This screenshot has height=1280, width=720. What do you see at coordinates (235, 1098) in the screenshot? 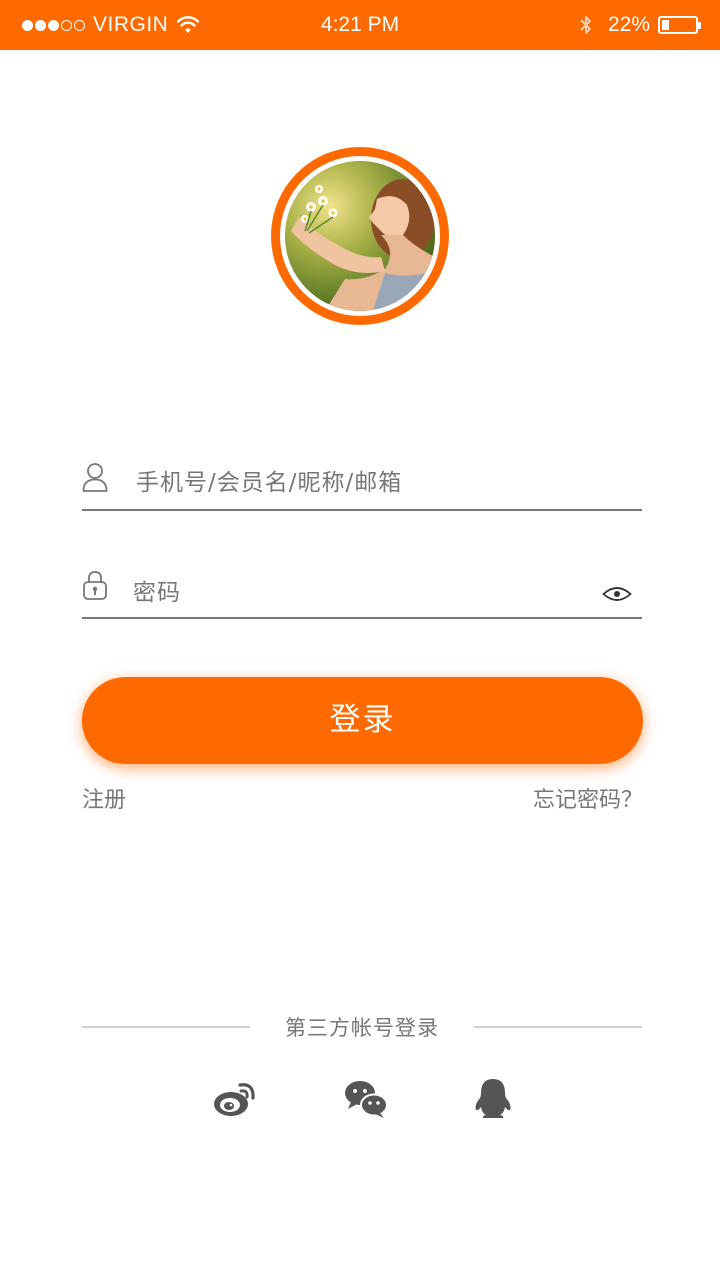
I see `weibo-icon` at bounding box center [235, 1098].